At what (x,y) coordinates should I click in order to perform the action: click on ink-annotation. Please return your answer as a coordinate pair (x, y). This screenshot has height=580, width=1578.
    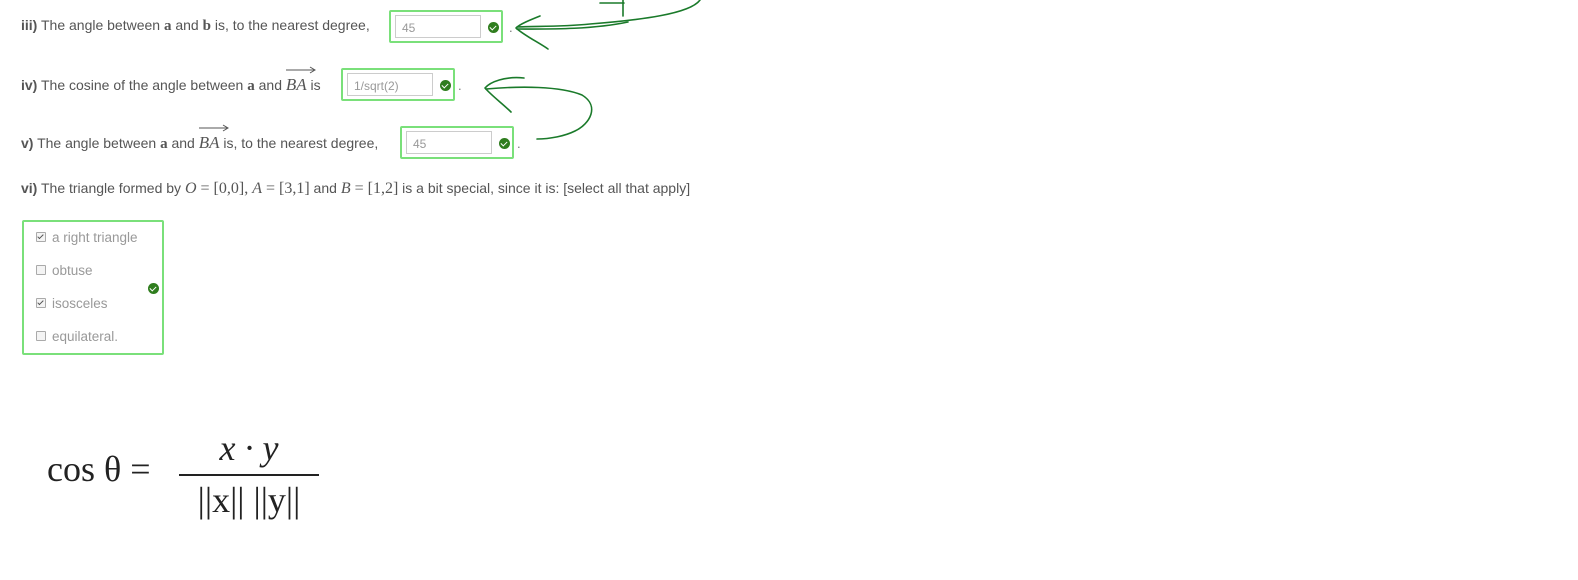
    Looking at the image, I should click on (592, 70).